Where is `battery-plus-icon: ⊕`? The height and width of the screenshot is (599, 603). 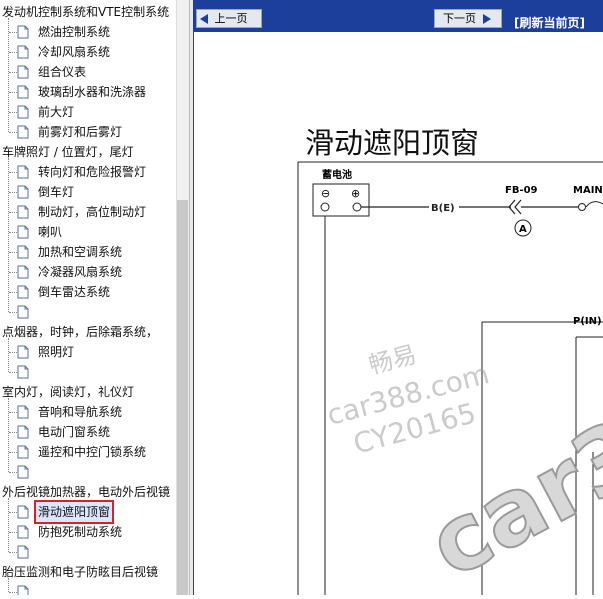 battery-plus-icon: ⊕ is located at coordinates (355, 193).